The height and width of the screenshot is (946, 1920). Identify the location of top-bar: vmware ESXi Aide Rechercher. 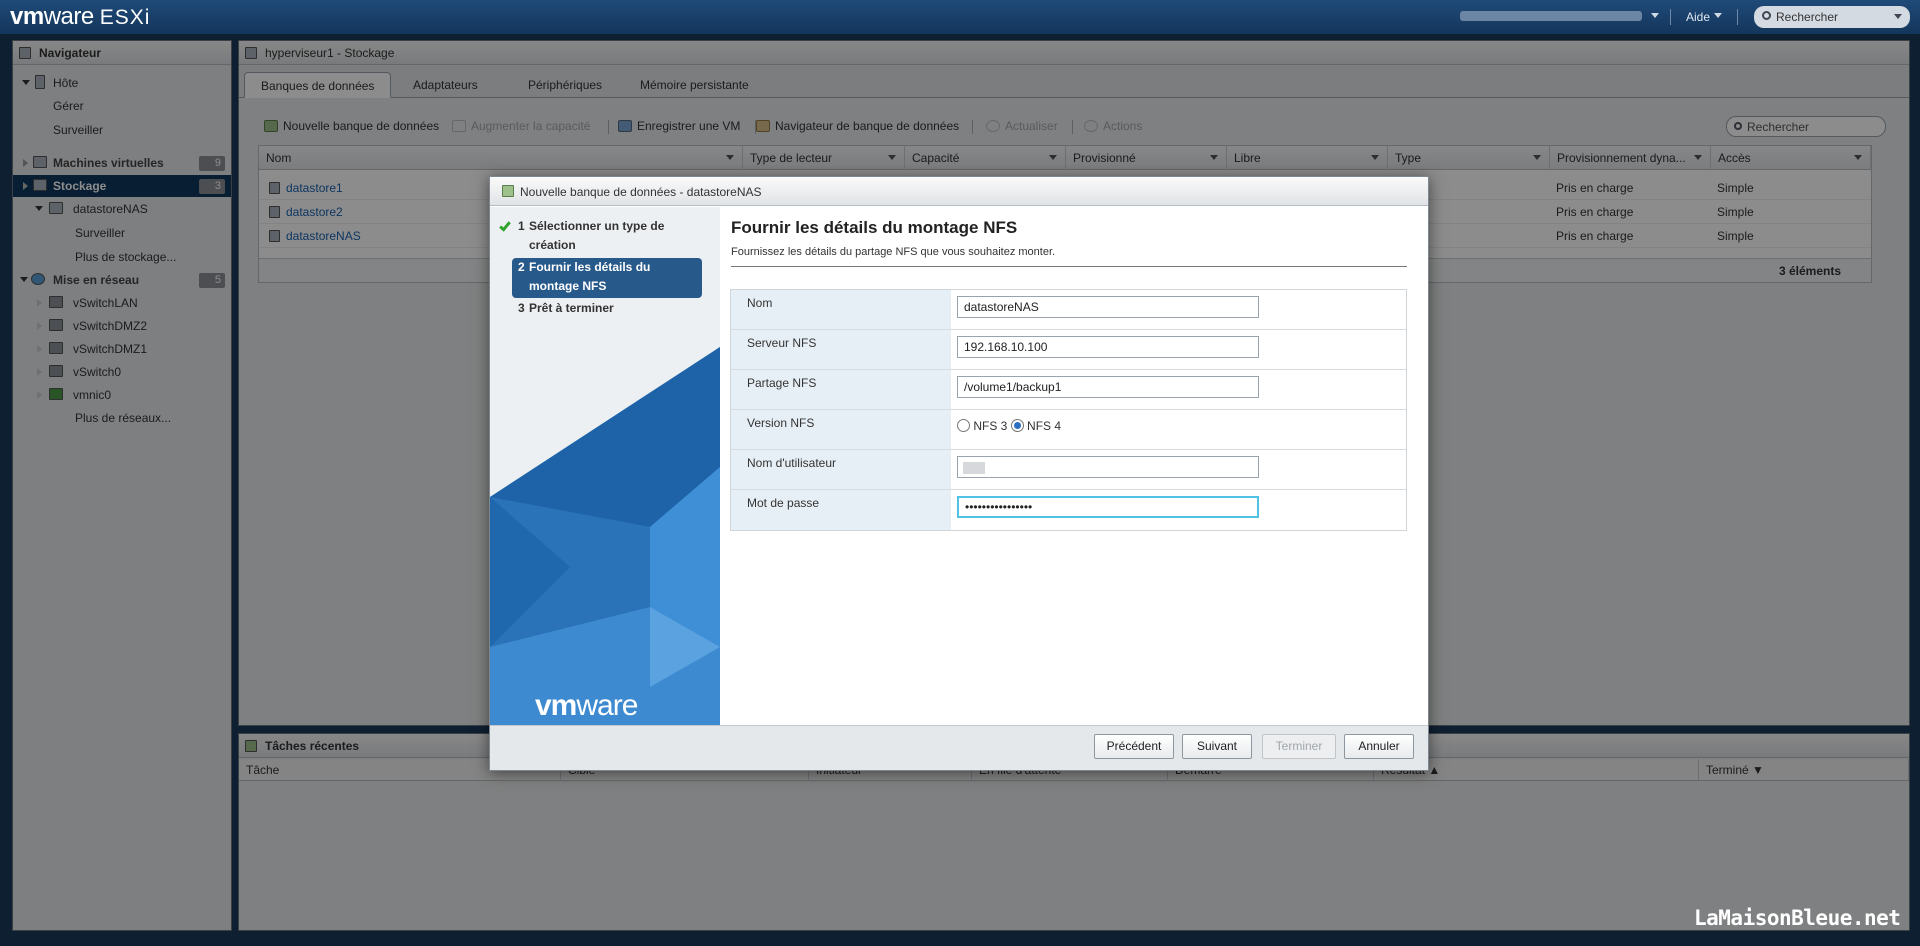
(960, 17).